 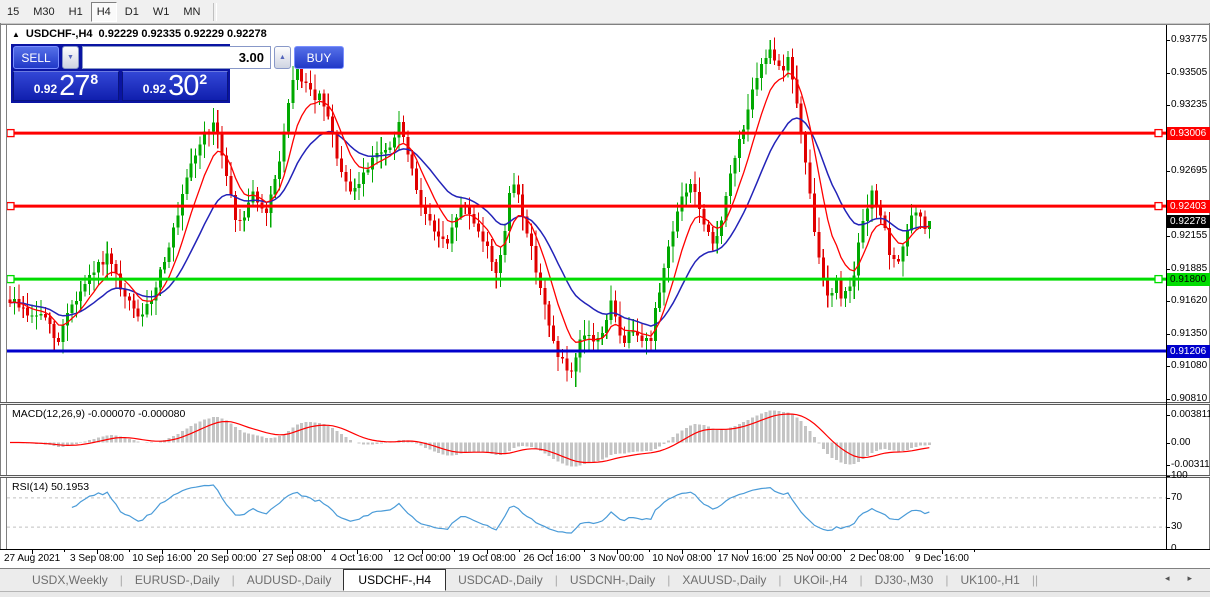 What do you see at coordinates (43, 12) in the screenshot?
I see `timeframe-button-m30: M30` at bounding box center [43, 12].